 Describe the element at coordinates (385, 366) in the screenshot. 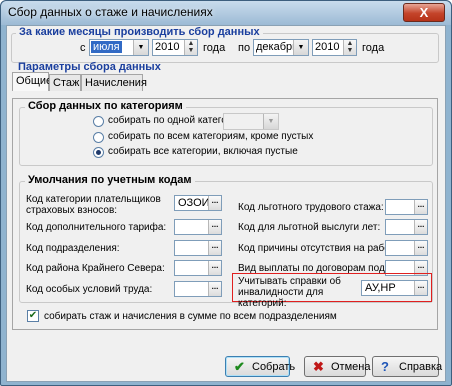

I see `question-icon: ?` at that location.